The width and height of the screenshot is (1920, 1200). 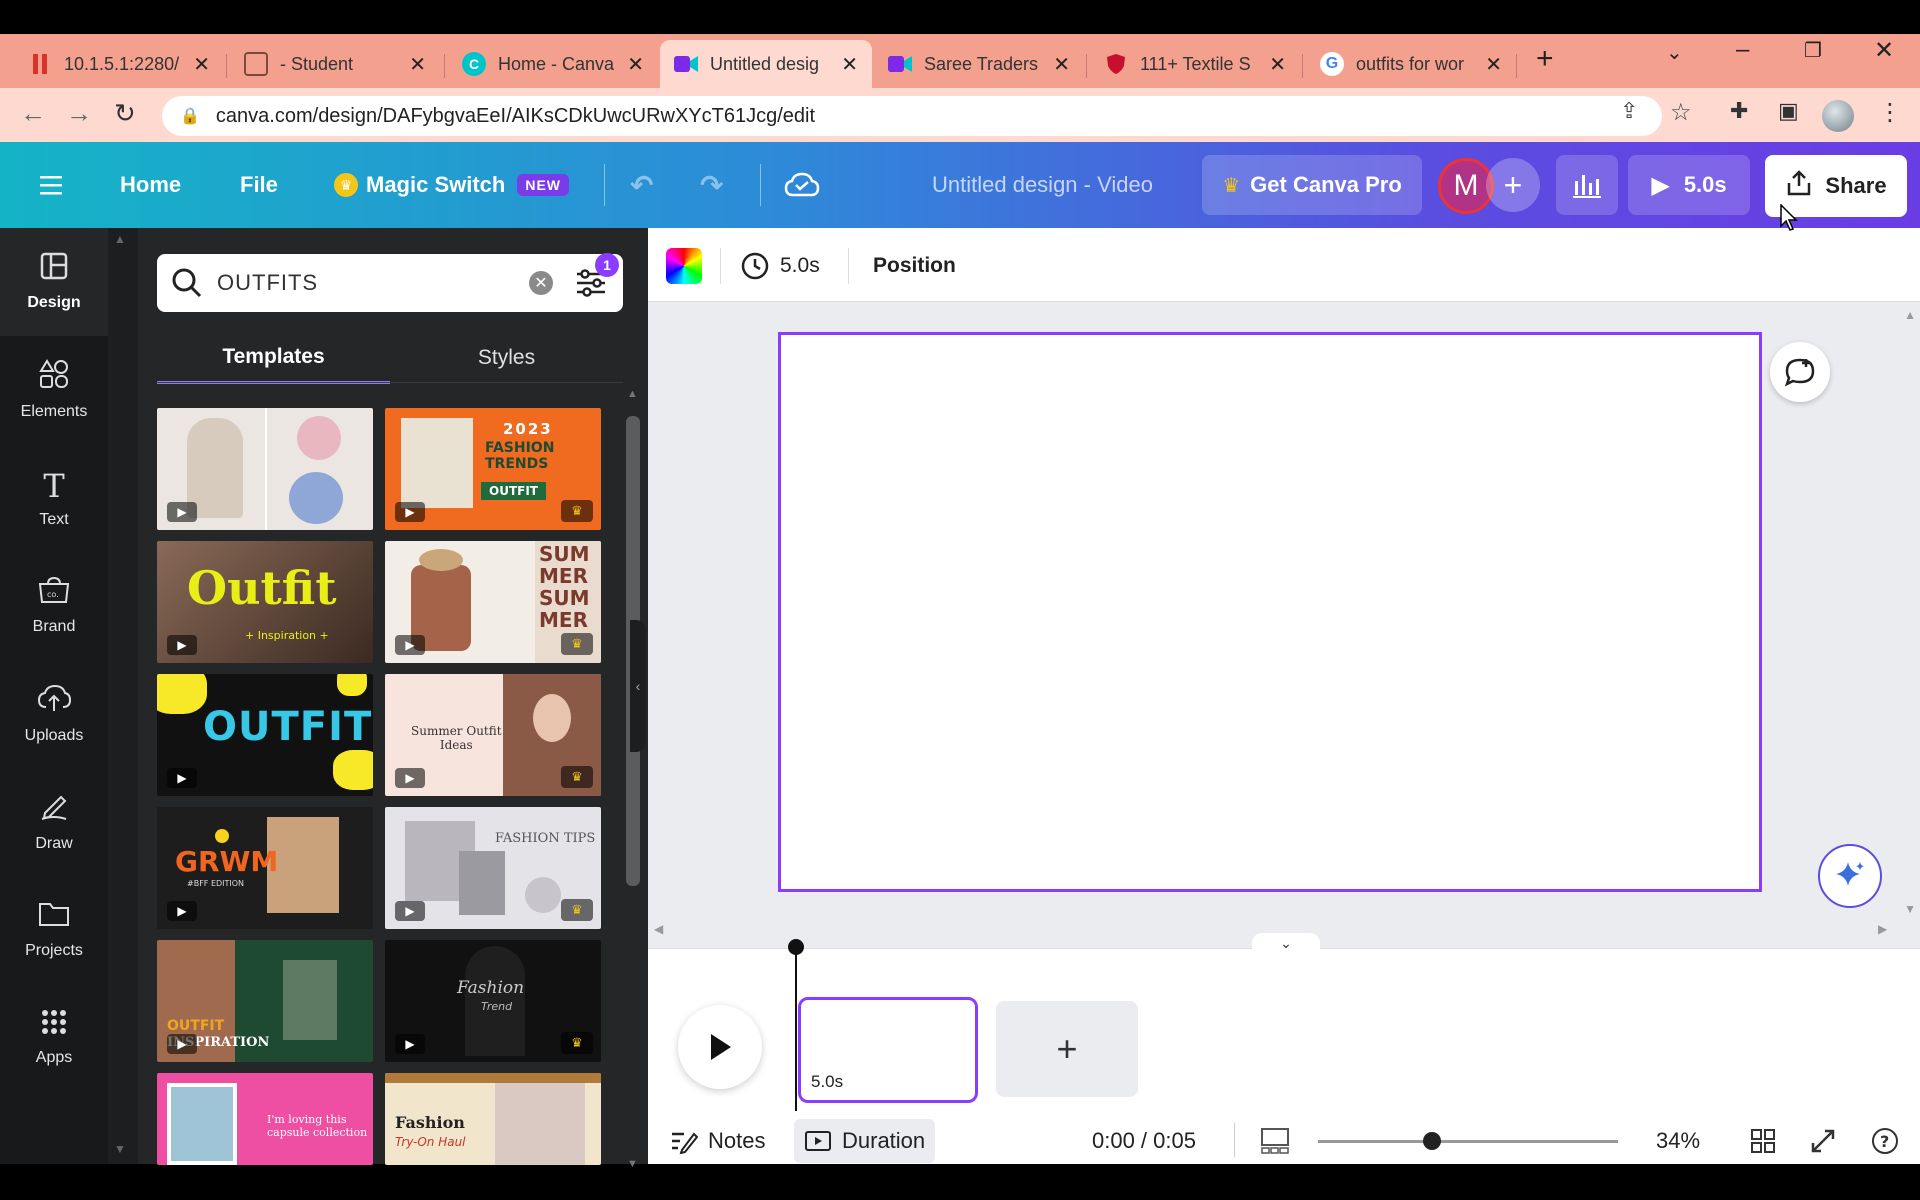 What do you see at coordinates (1411, 64) in the screenshot?
I see `browser-tab: G outfits for wor ✕` at bounding box center [1411, 64].